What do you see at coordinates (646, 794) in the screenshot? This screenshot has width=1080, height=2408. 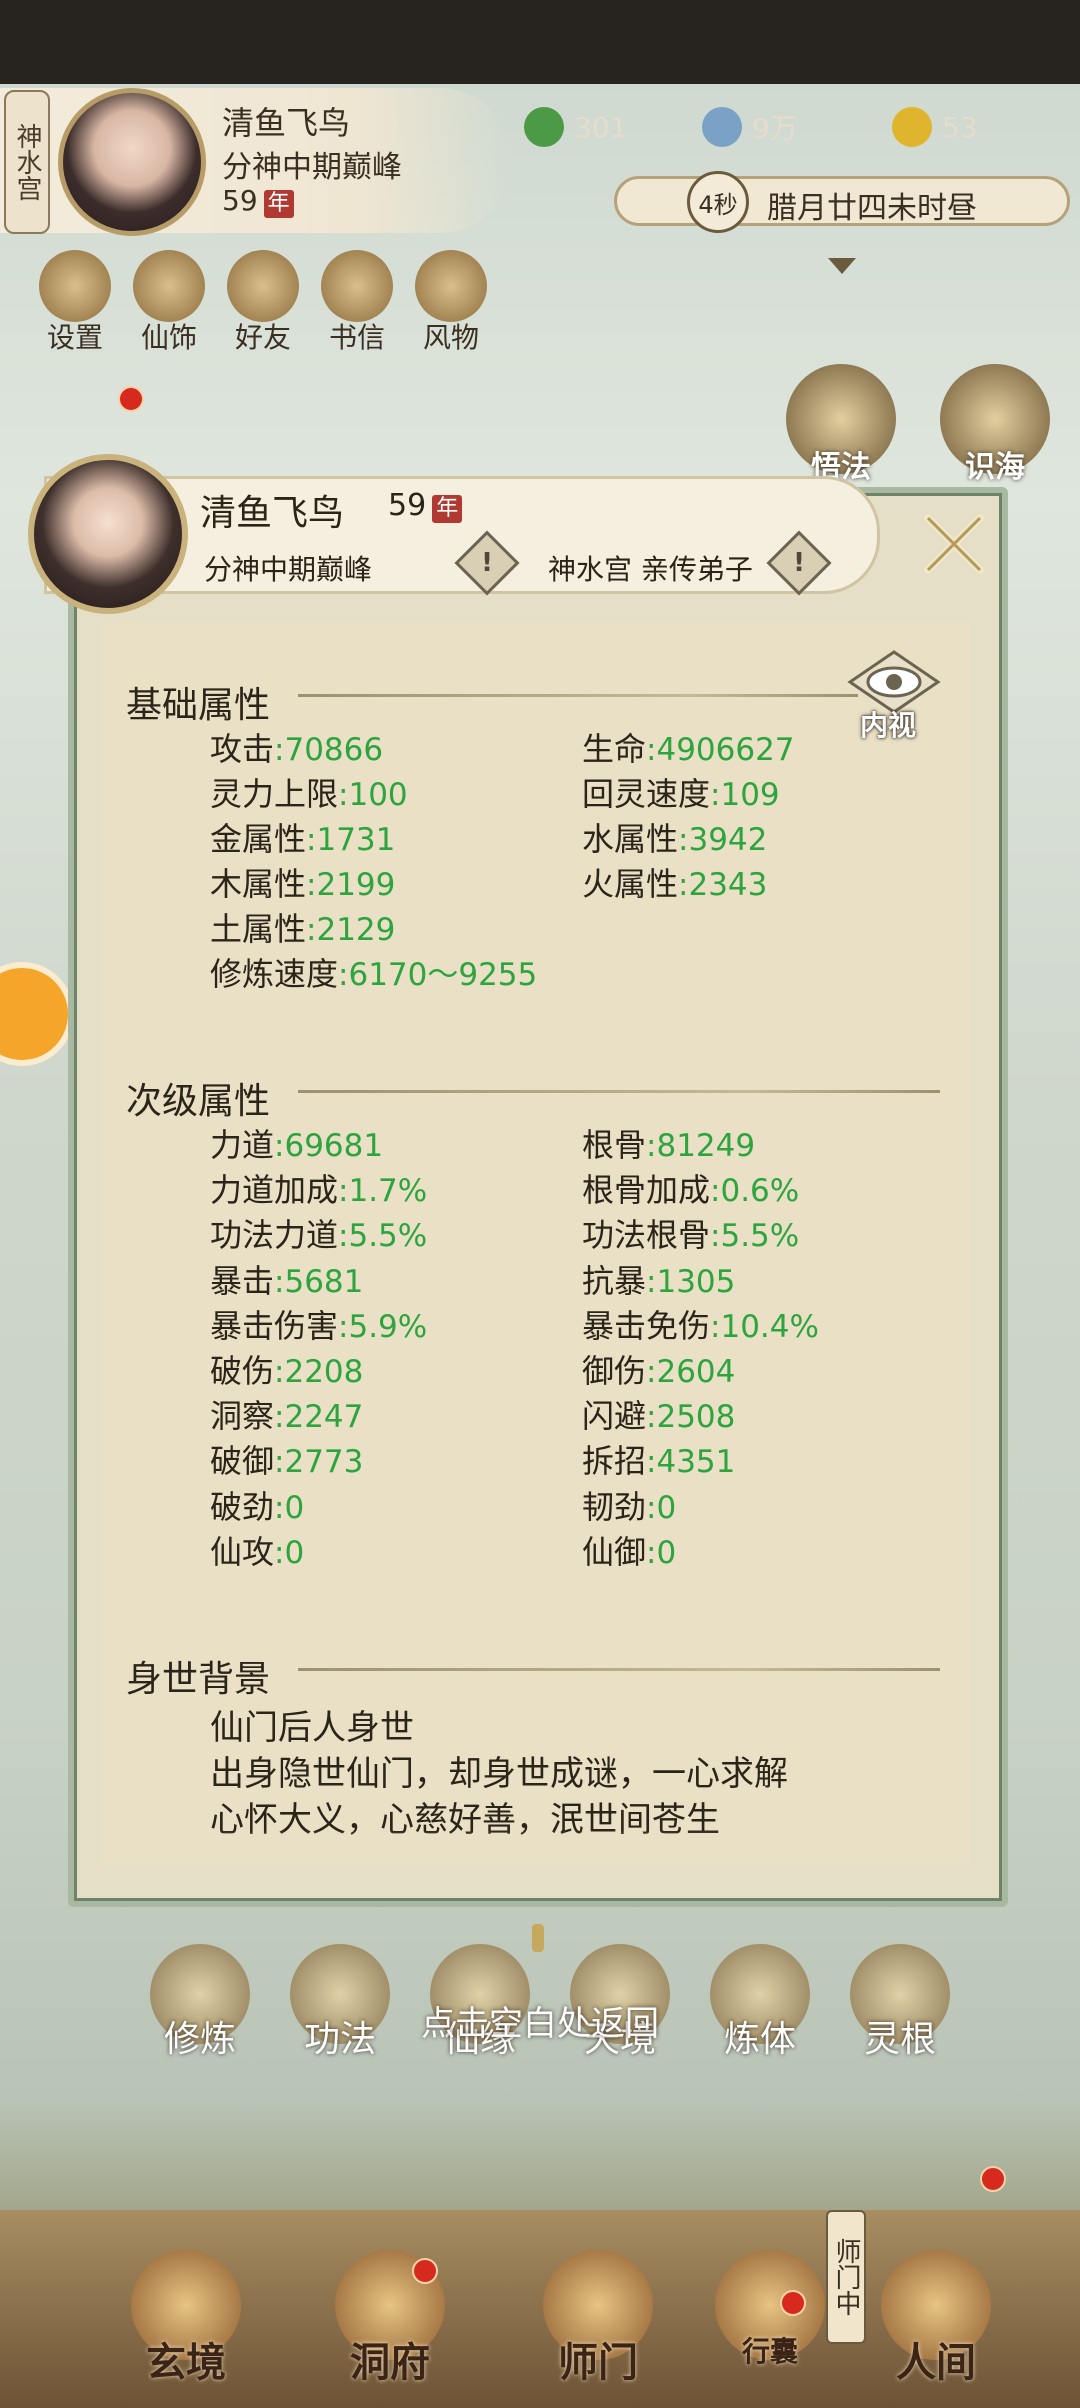 I see `stat-label: 回灵速度` at bounding box center [646, 794].